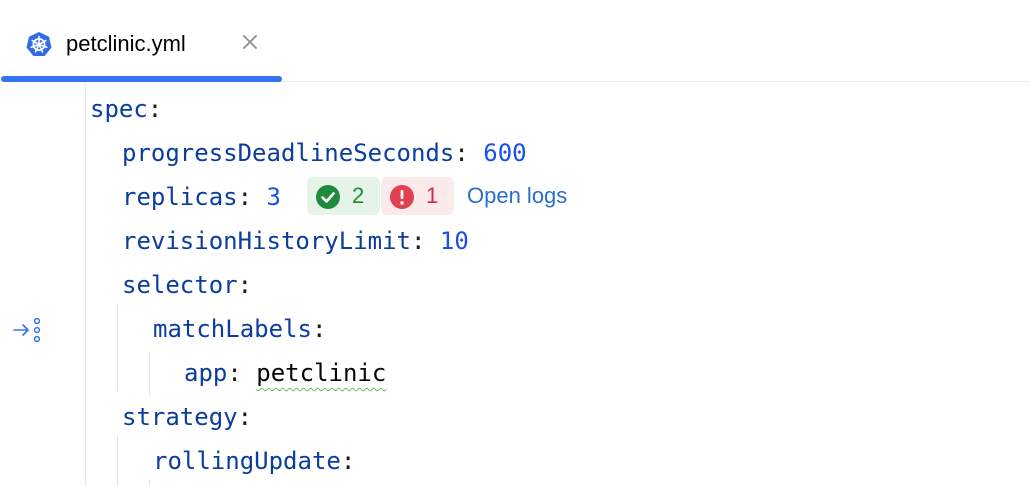  Describe the element at coordinates (343, 196) in the screenshot. I see `ready-pods-badge: 2` at that location.